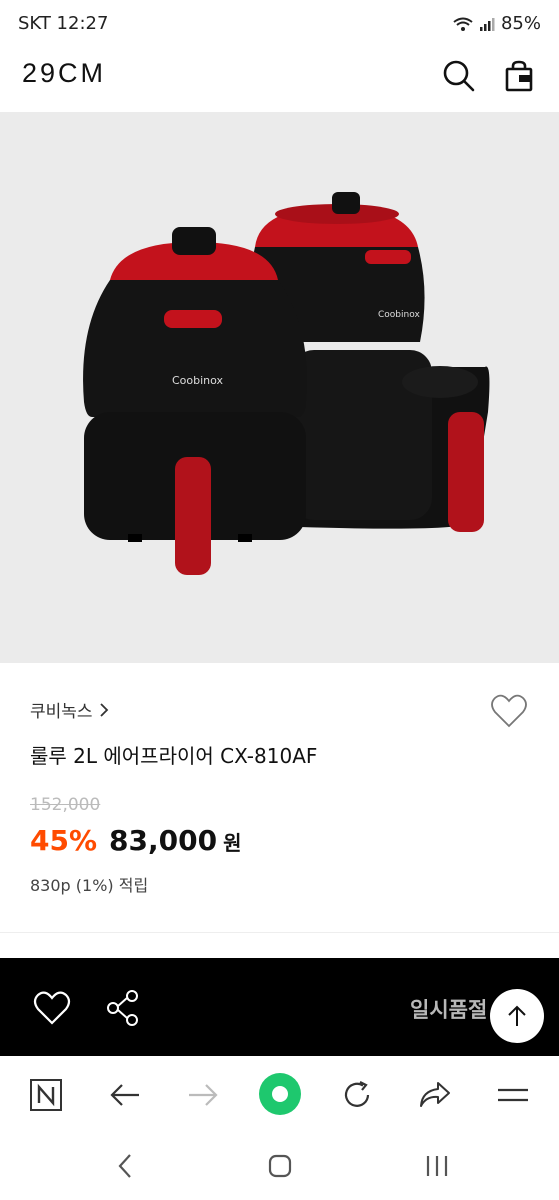 The height and width of the screenshot is (1200, 559). I want to click on wishlist-button, so click(52, 1008).